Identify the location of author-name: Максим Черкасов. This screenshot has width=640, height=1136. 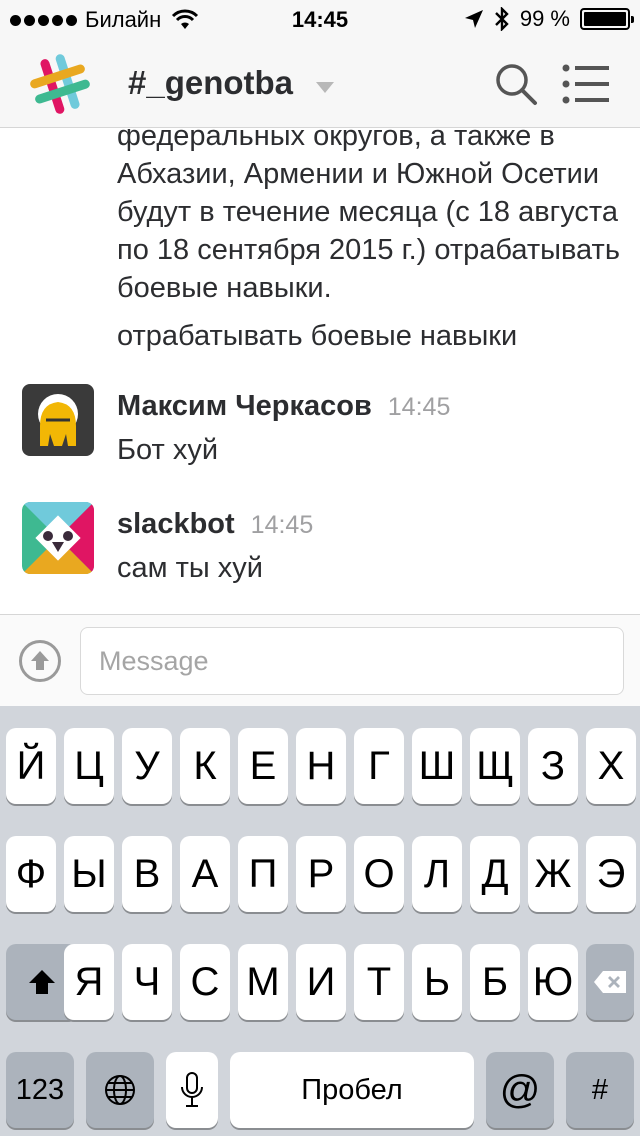
(244, 406).